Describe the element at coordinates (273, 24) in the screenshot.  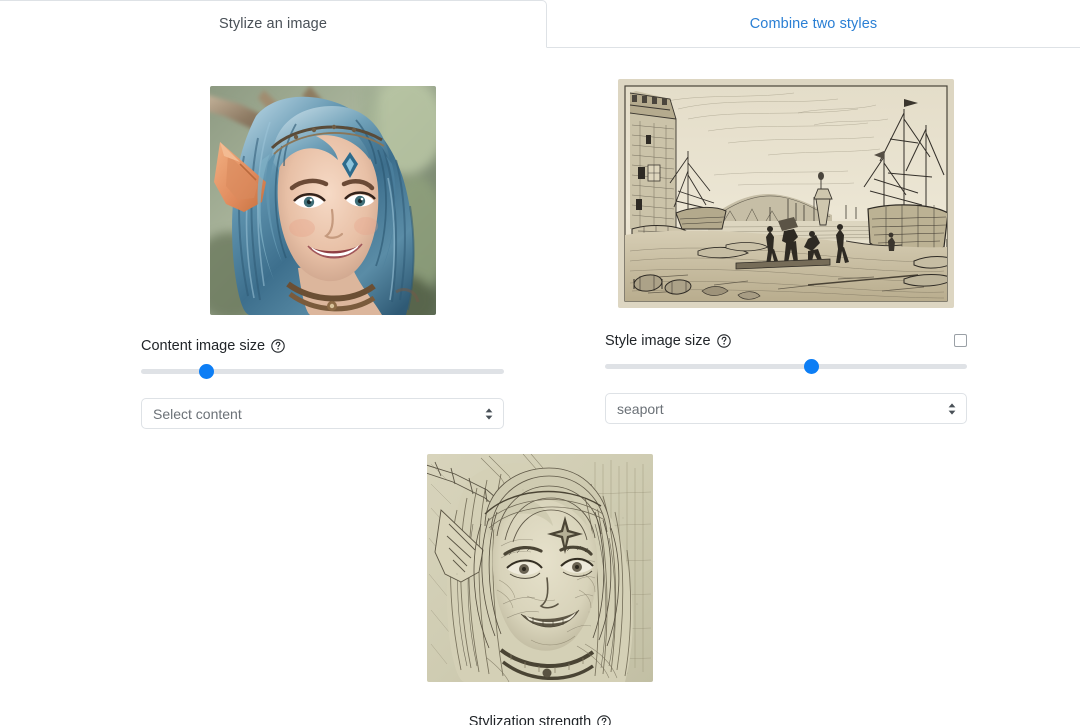
I see `tab-stylize-an-image: Stylize an image` at that location.